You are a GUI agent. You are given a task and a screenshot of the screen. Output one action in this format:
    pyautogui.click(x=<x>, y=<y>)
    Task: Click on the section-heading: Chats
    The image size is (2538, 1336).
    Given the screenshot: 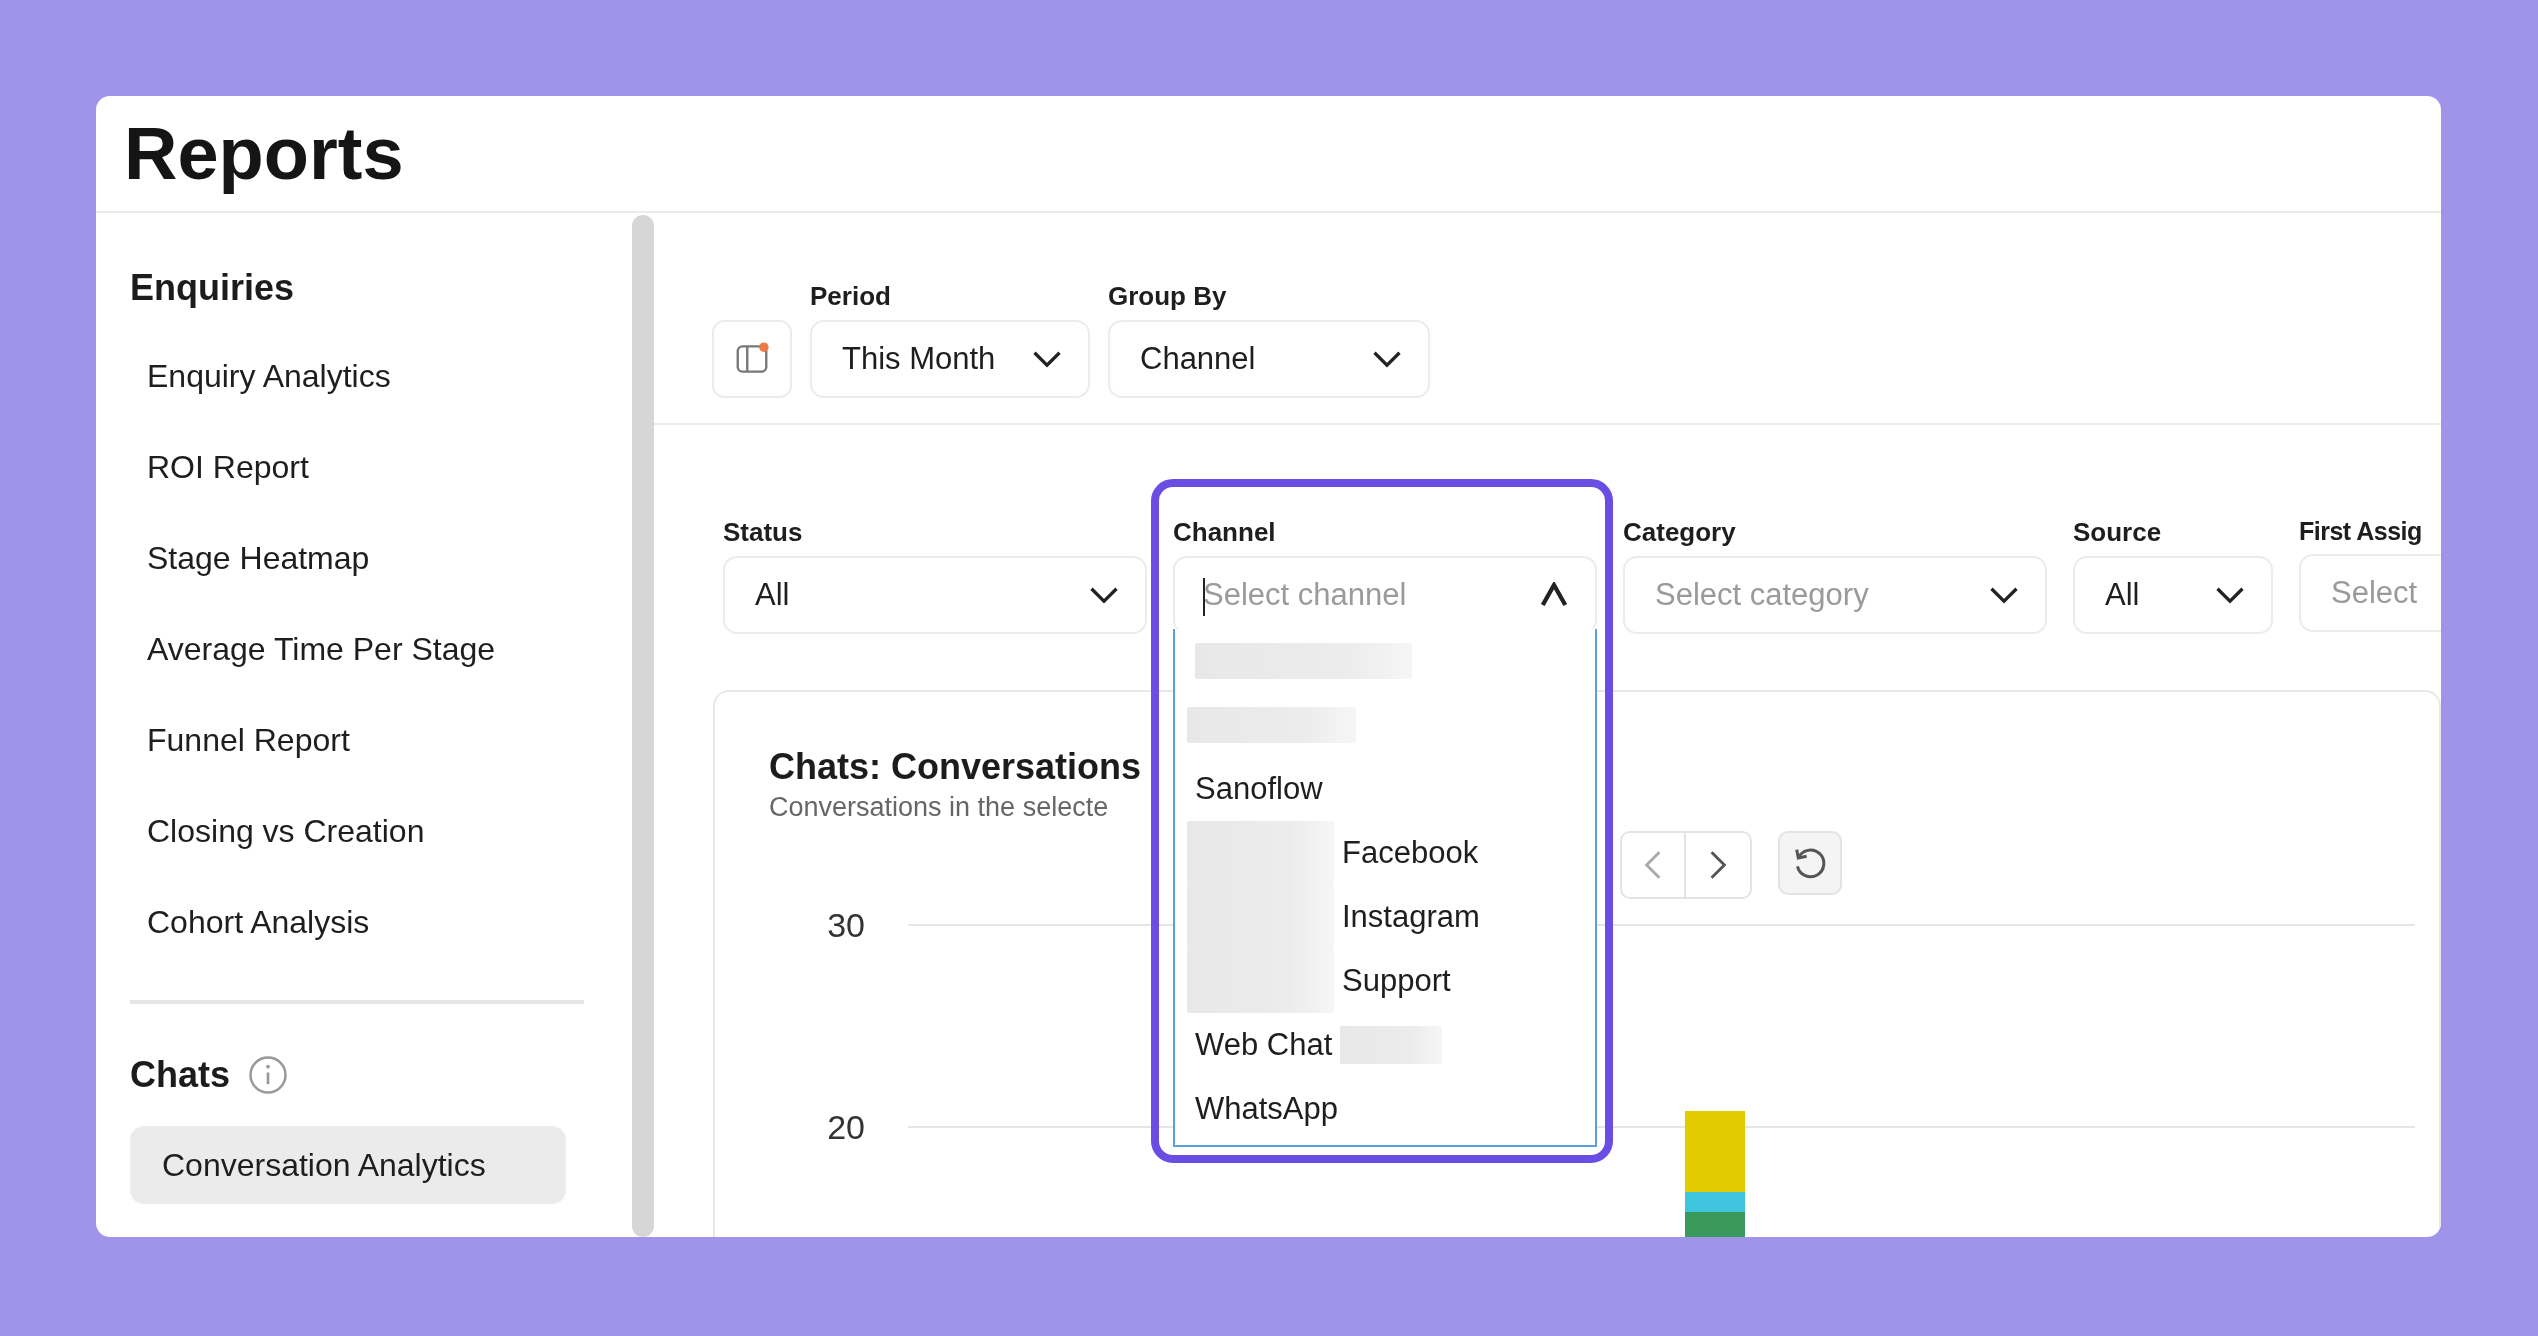 What is the action you would take?
    pyautogui.click(x=180, y=1075)
    